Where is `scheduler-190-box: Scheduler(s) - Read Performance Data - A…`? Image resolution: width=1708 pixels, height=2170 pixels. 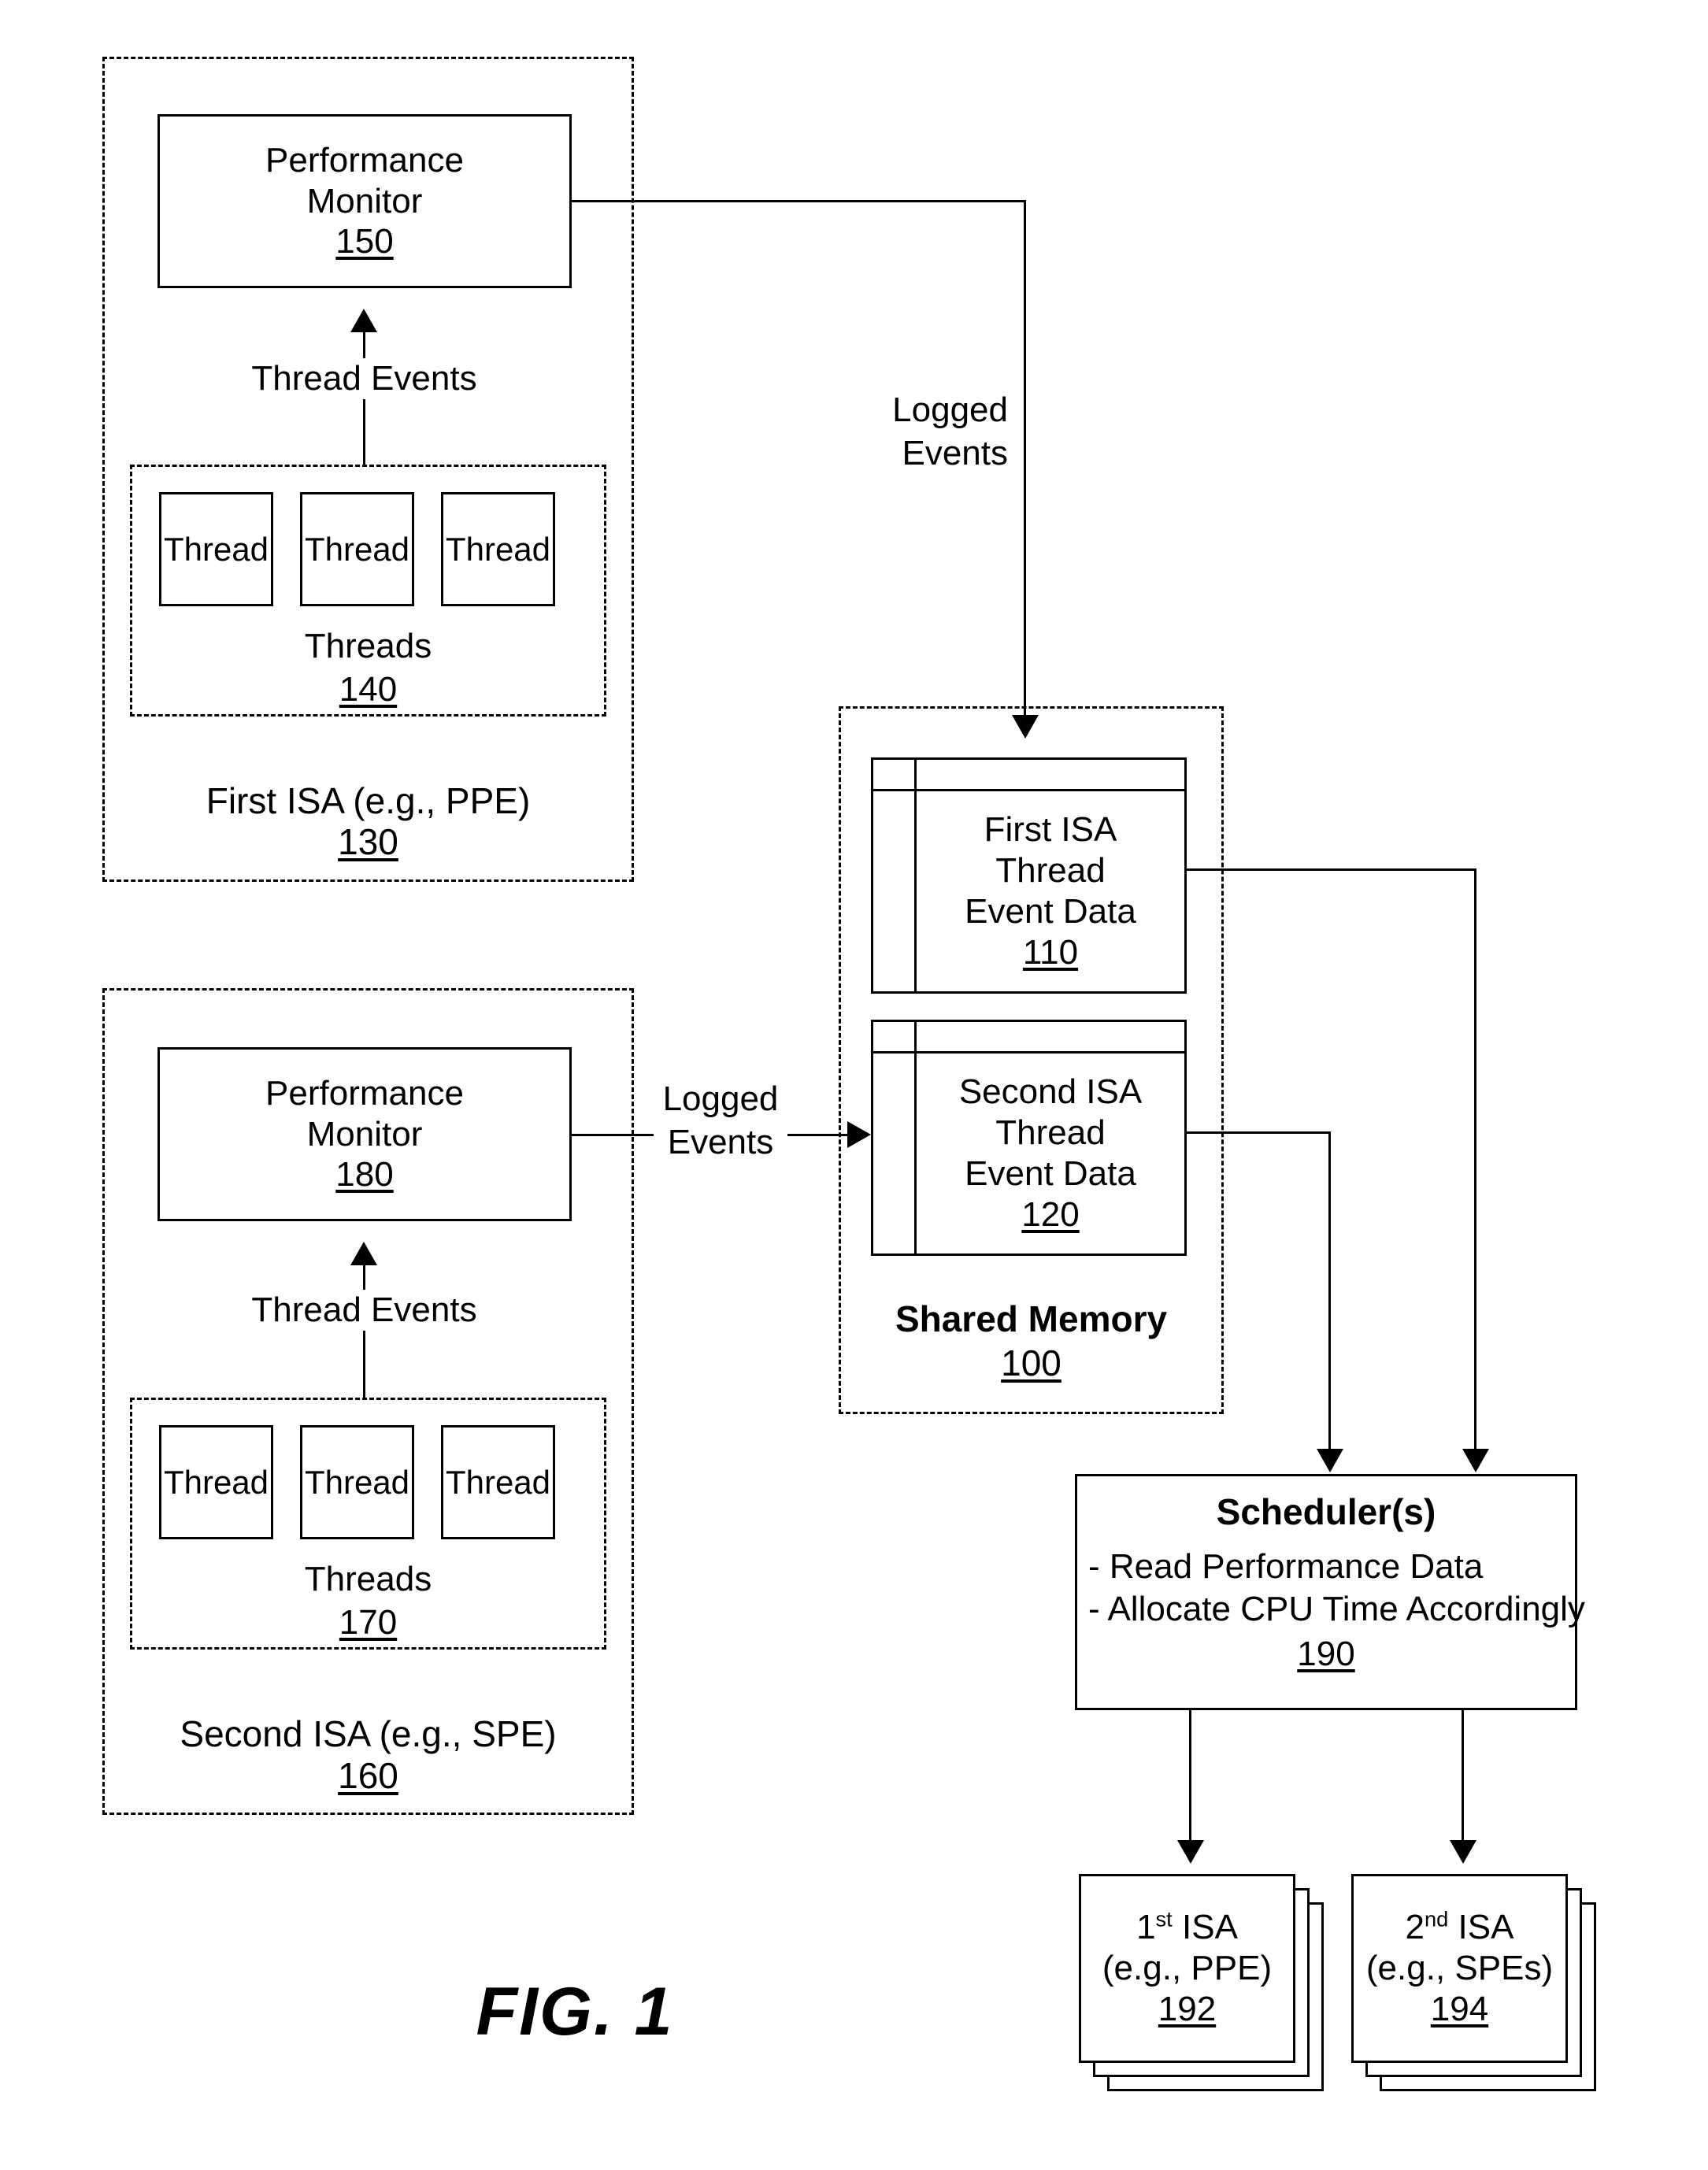
scheduler-190-box: Scheduler(s) - Read Performance Data - A… is located at coordinates (1330, 1592).